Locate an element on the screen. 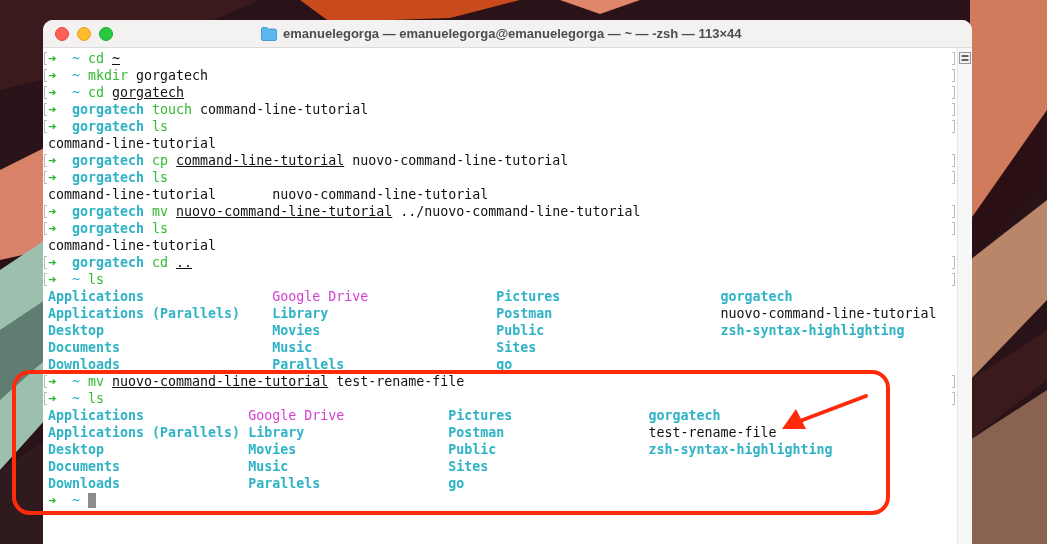  command-argument: ~ is located at coordinates (116, 58).